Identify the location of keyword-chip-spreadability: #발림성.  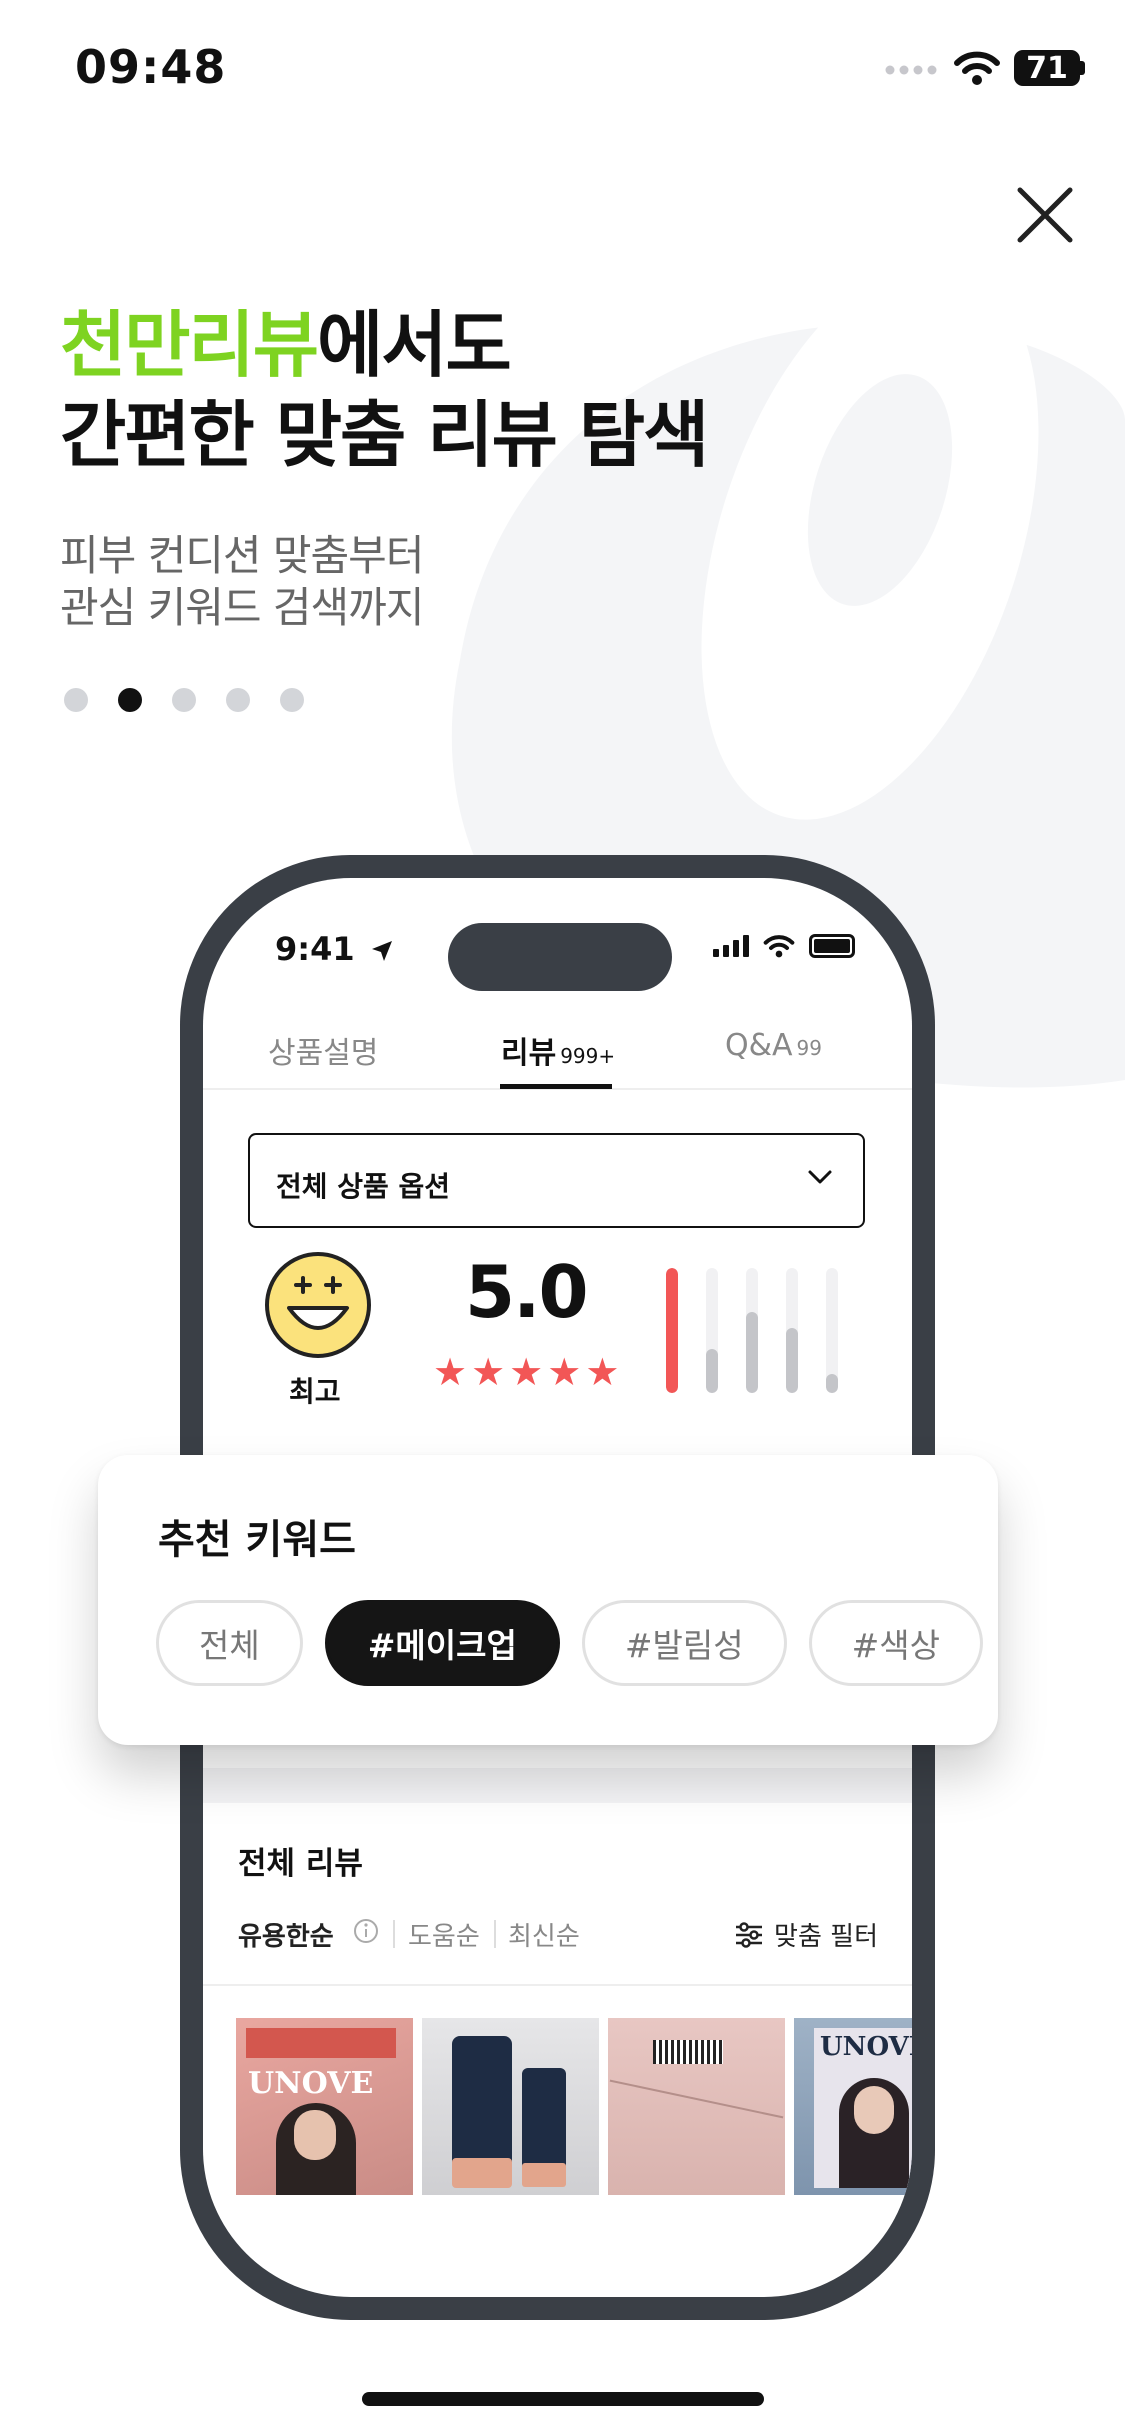
(684, 1643).